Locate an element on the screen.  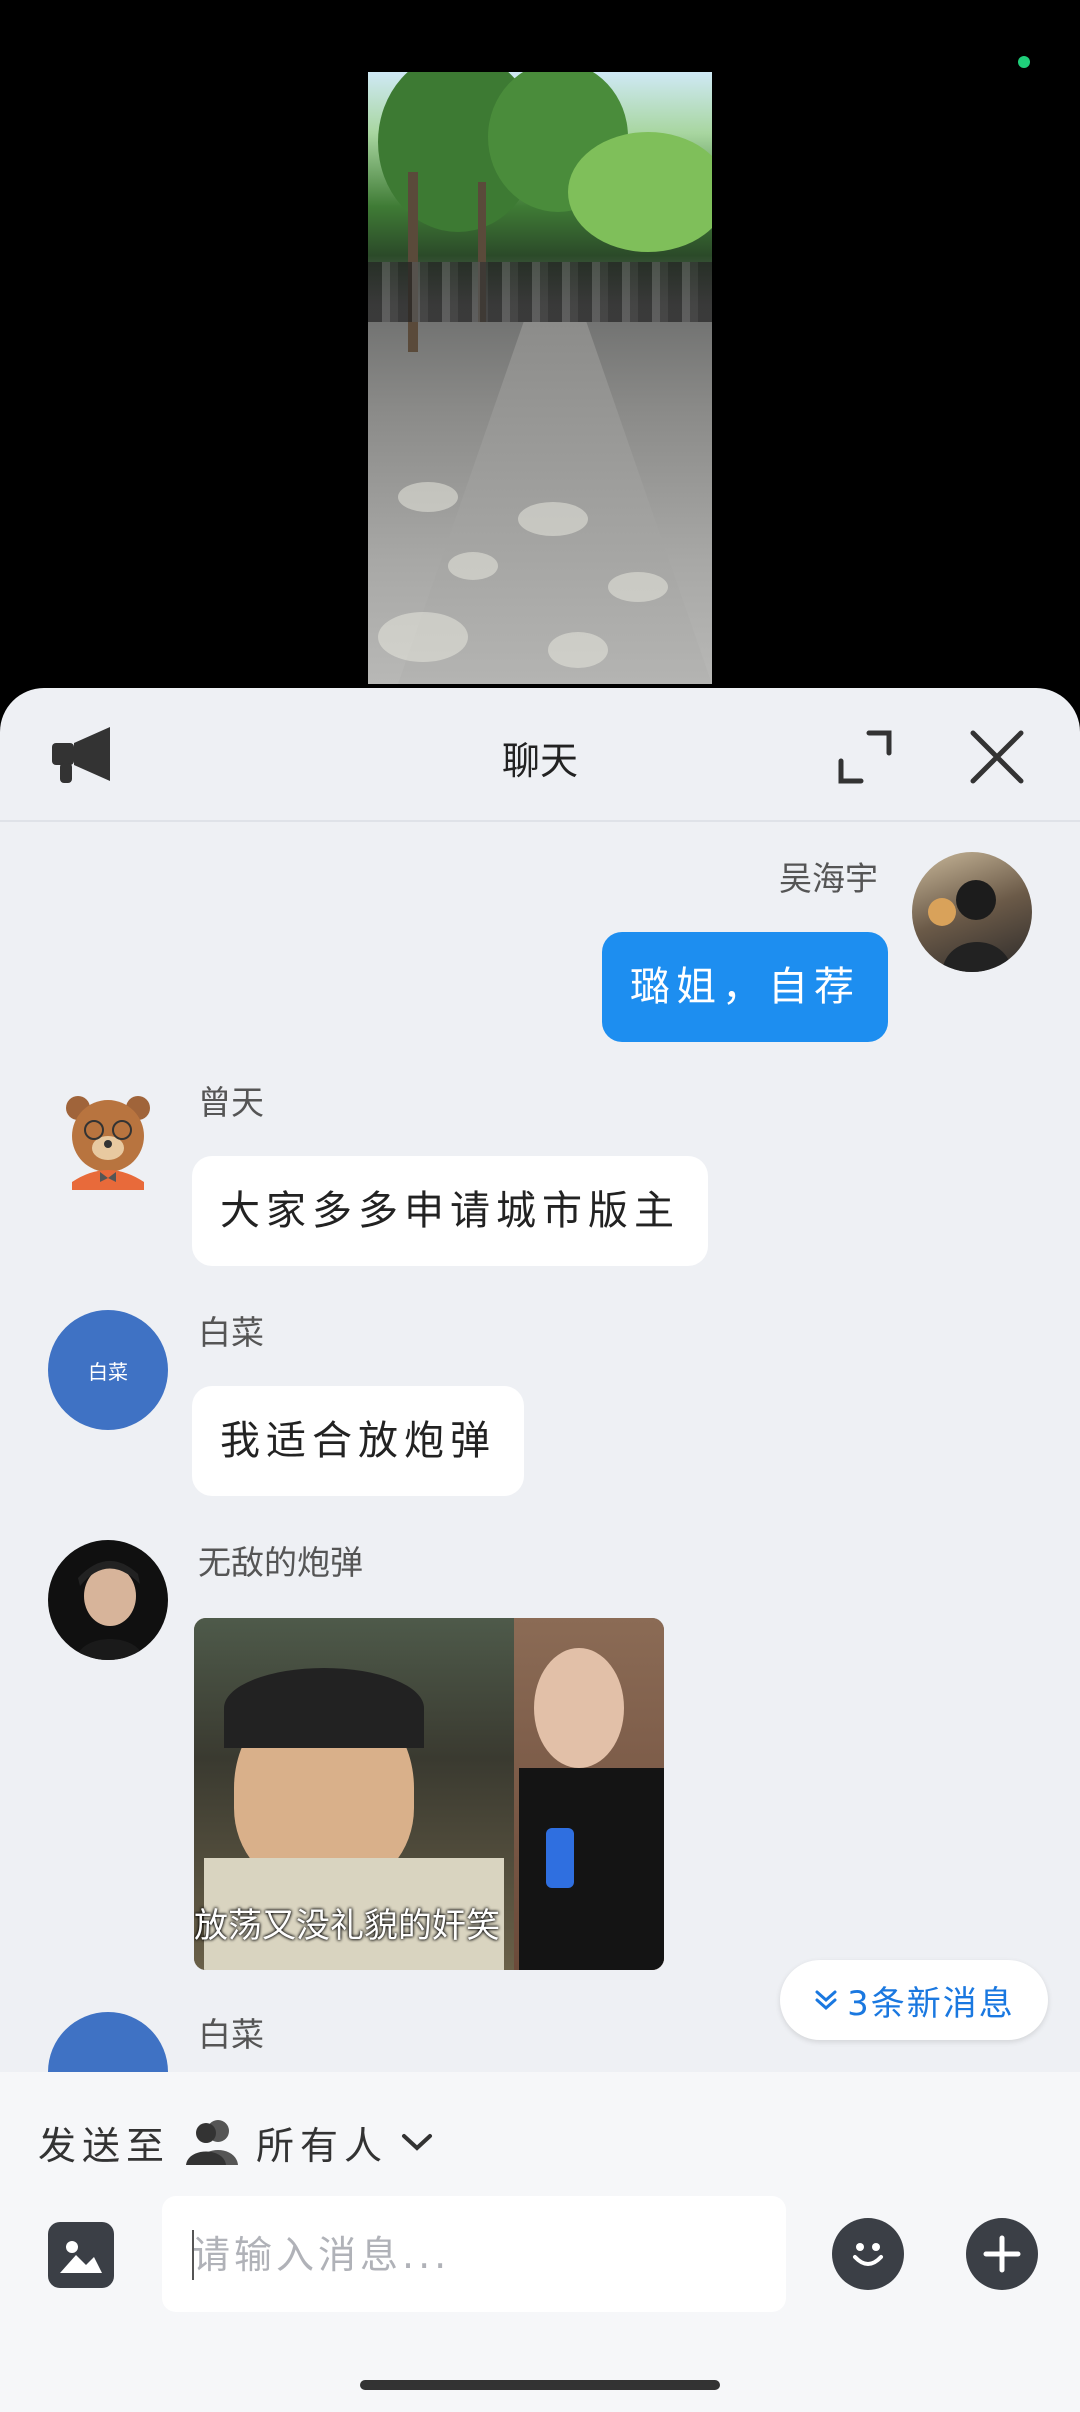
avatar: 白菜 is located at coordinates (108, 1370).